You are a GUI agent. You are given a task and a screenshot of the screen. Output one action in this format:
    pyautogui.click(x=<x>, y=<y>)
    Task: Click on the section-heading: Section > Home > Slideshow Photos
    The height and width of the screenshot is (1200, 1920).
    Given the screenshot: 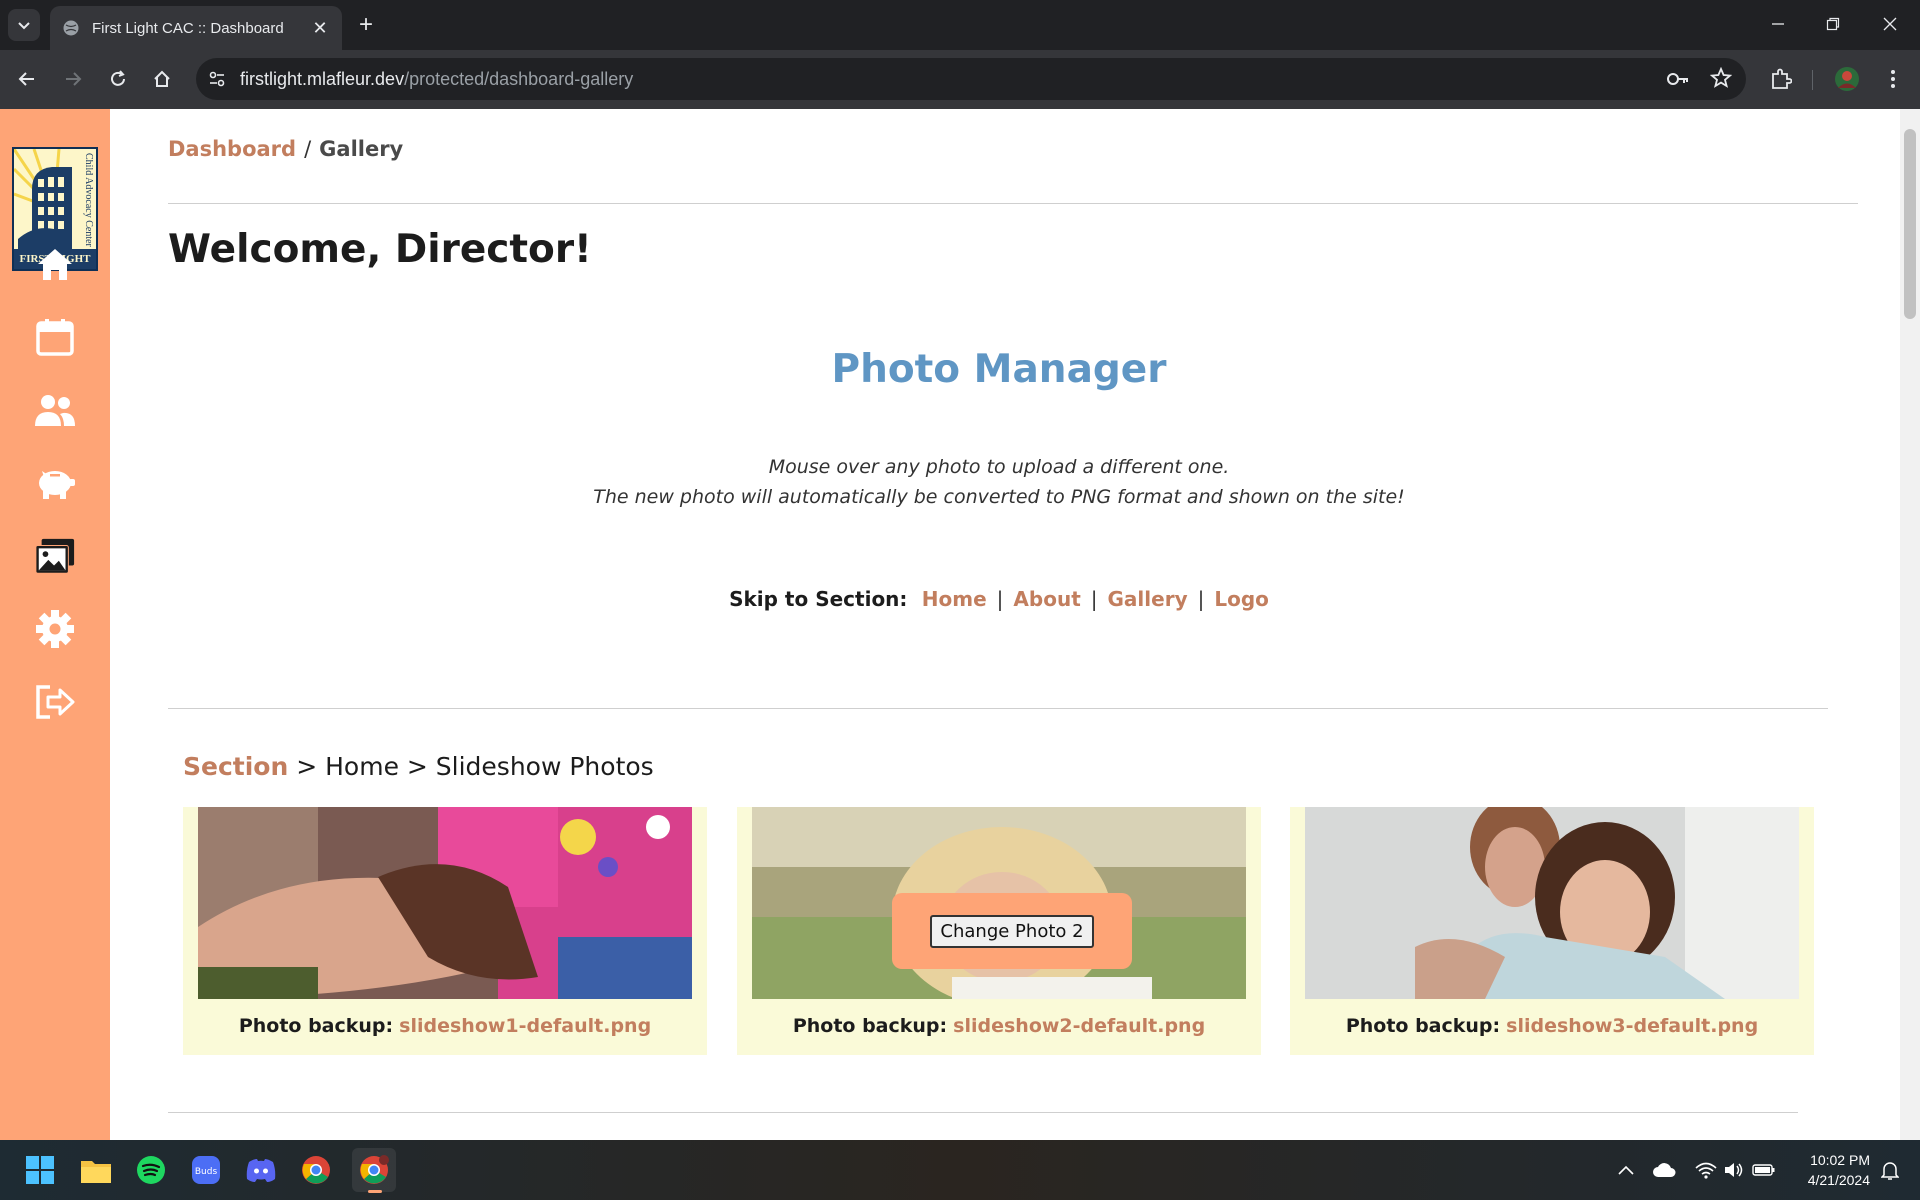 What is the action you would take?
    pyautogui.click(x=418, y=766)
    